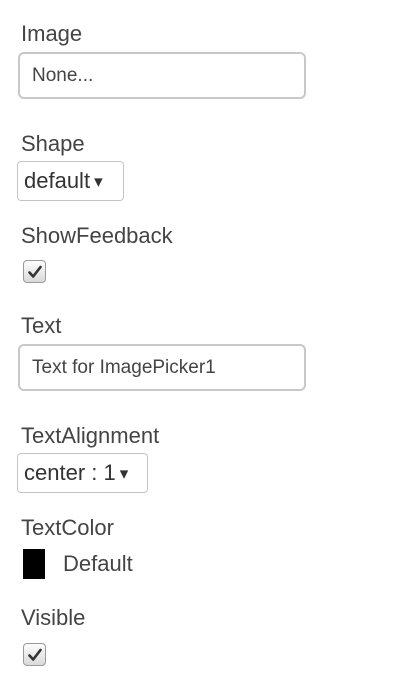 This screenshot has height=689, width=420. I want to click on show-feedback-checkbox, so click(34, 271).